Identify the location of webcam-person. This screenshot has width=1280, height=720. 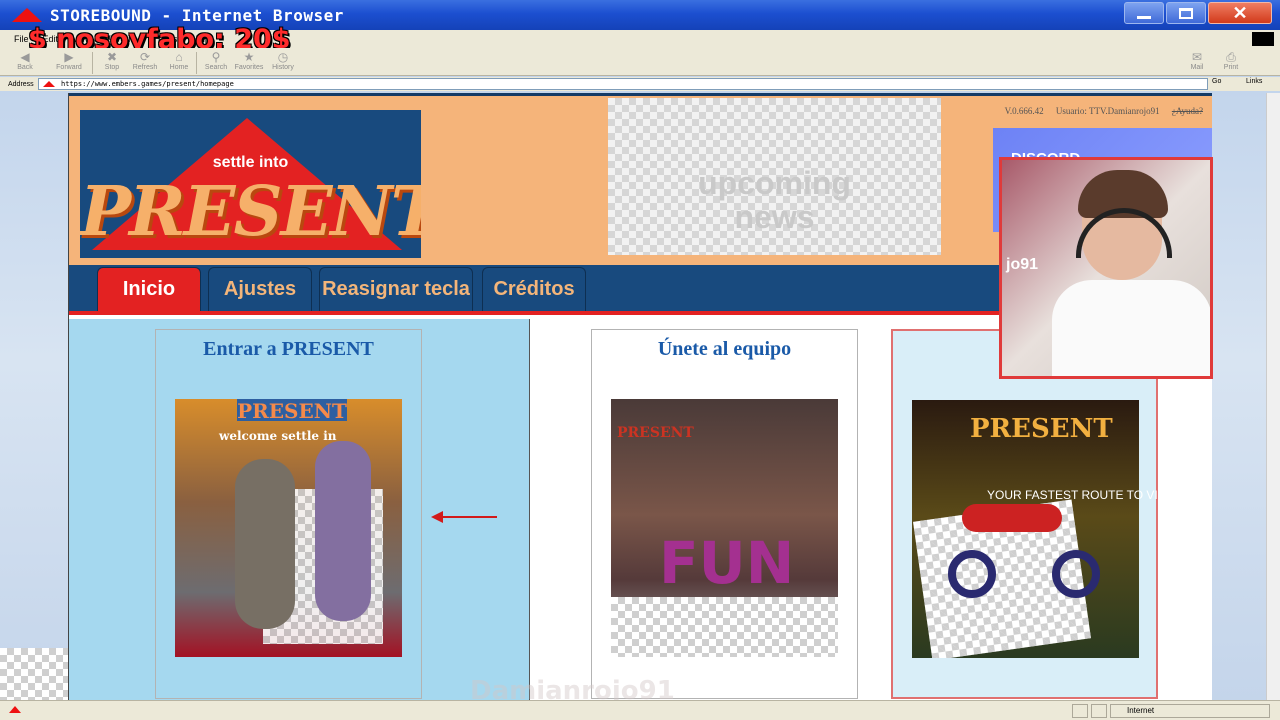
(1131, 328).